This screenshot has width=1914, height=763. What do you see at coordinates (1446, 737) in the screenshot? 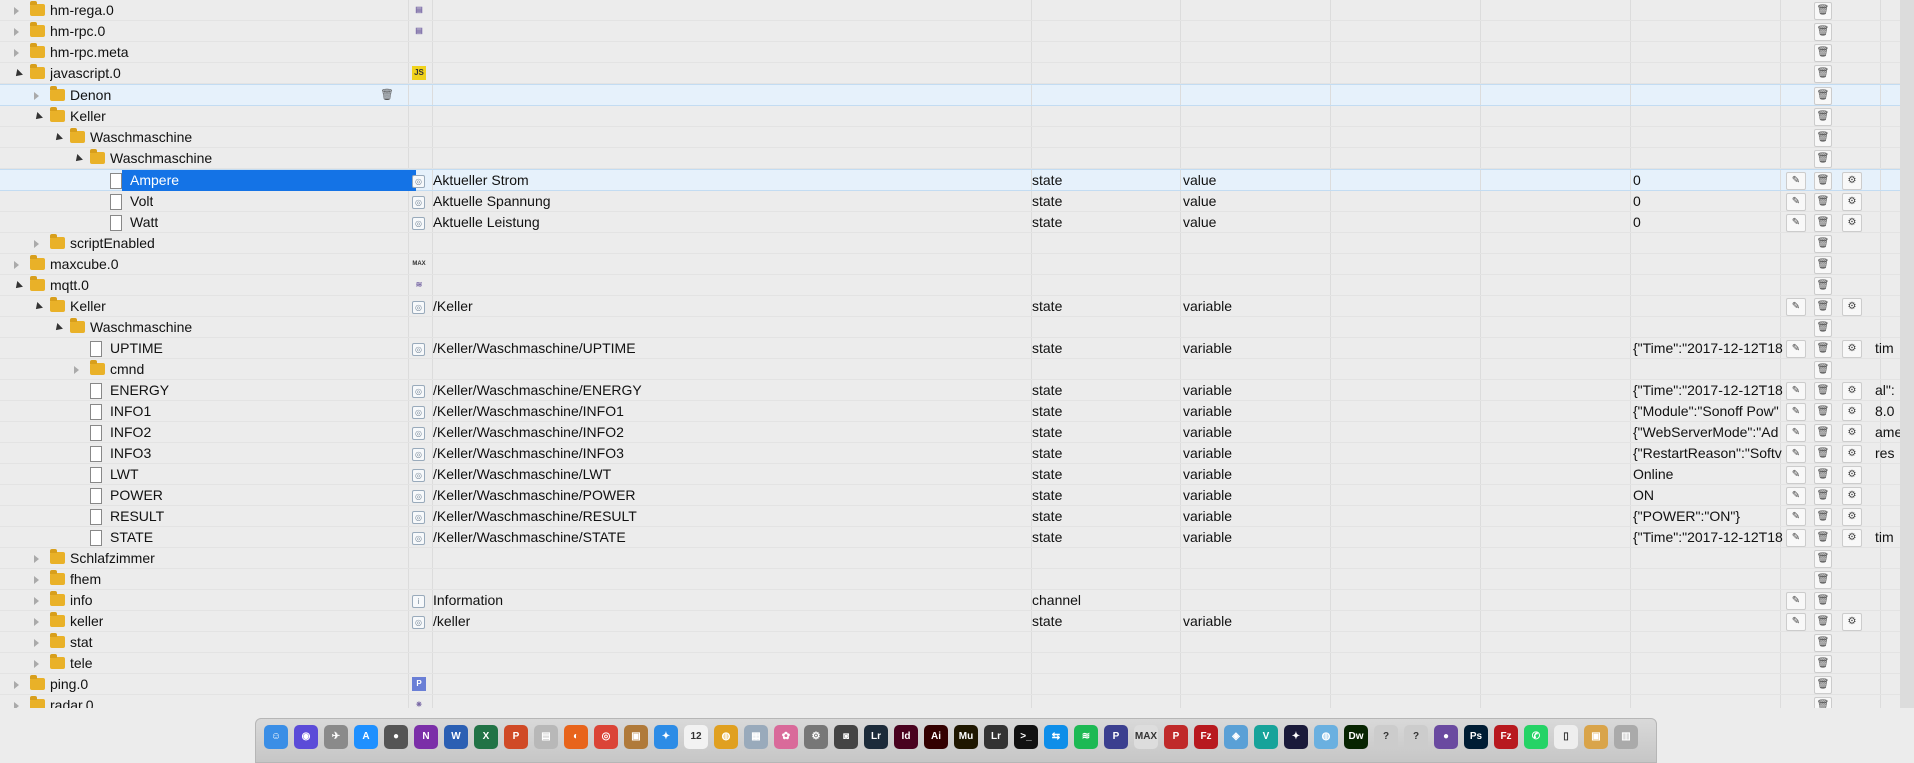
I see `mqtt-fx-icon: ●` at bounding box center [1446, 737].